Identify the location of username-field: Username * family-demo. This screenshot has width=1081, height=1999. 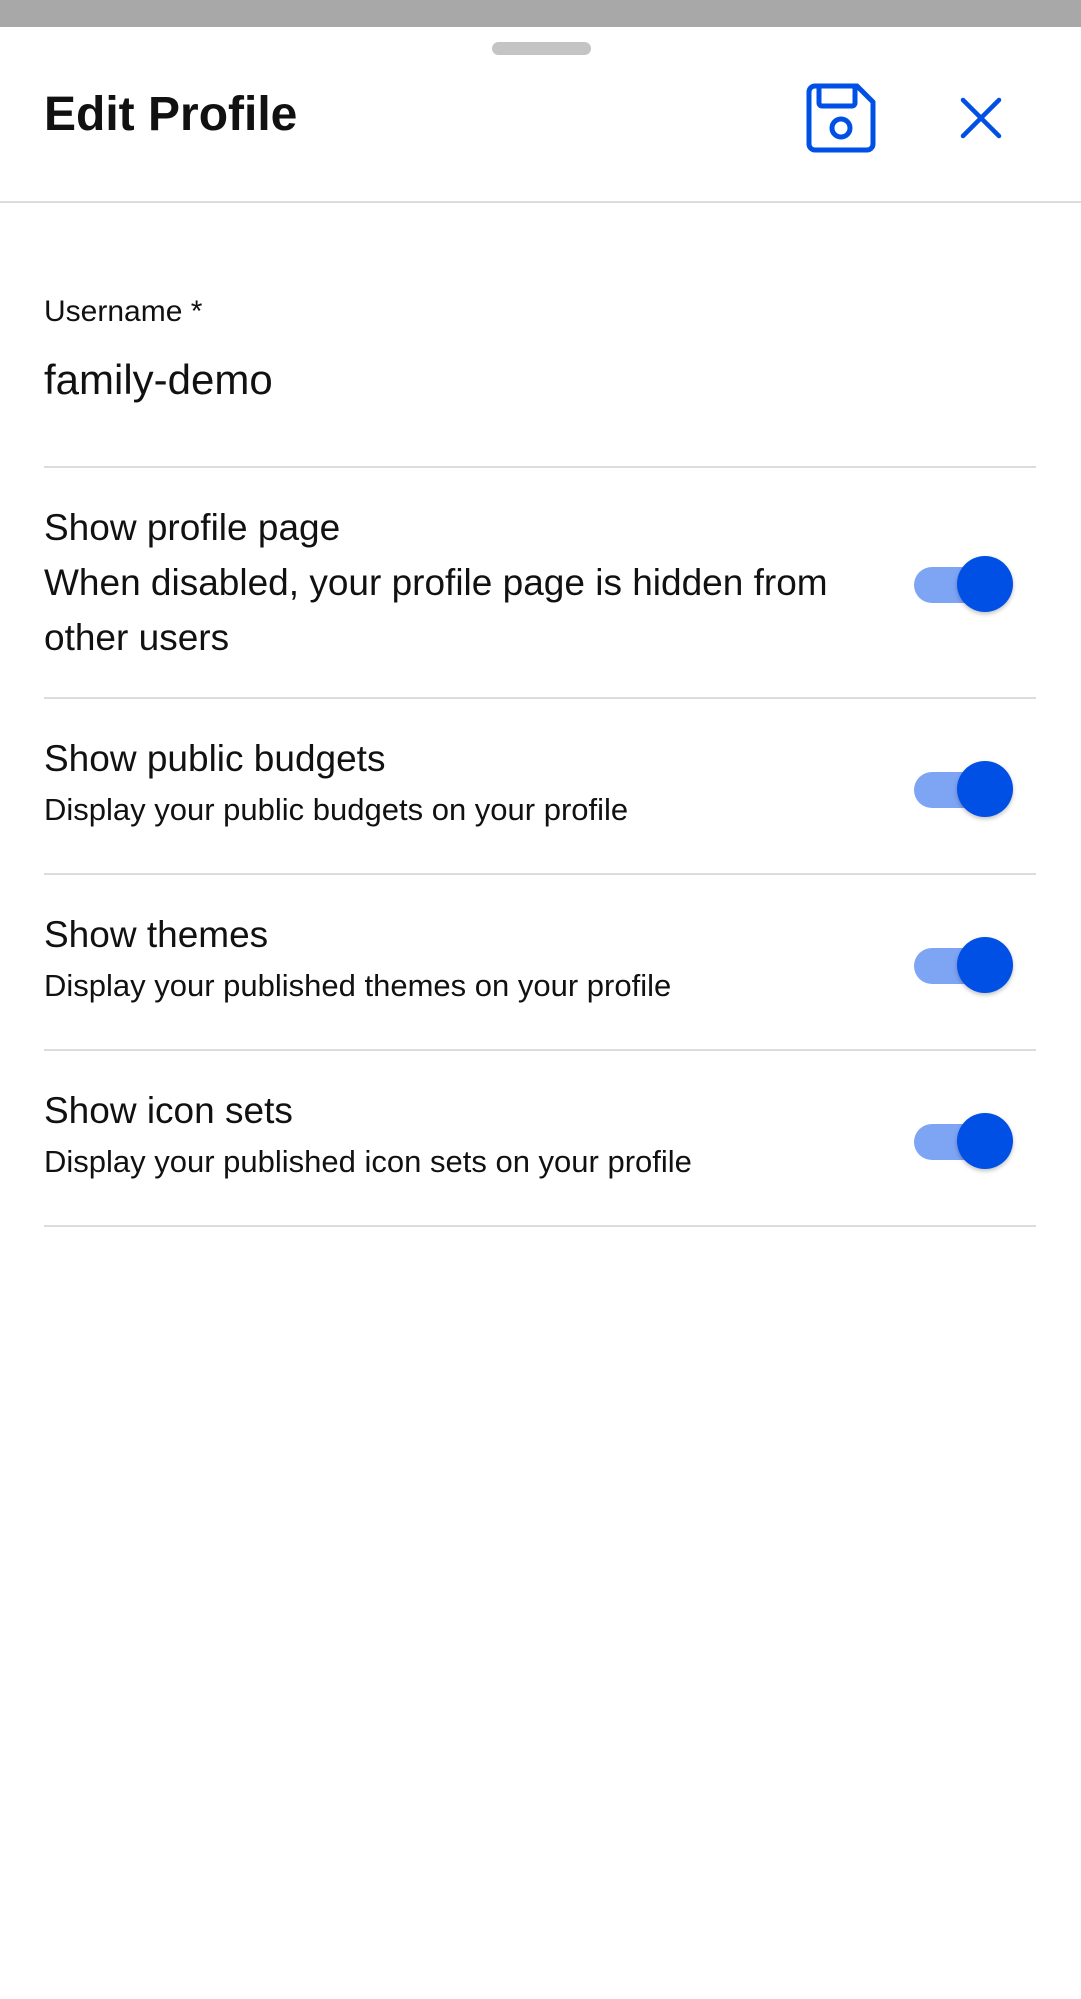
(540, 335).